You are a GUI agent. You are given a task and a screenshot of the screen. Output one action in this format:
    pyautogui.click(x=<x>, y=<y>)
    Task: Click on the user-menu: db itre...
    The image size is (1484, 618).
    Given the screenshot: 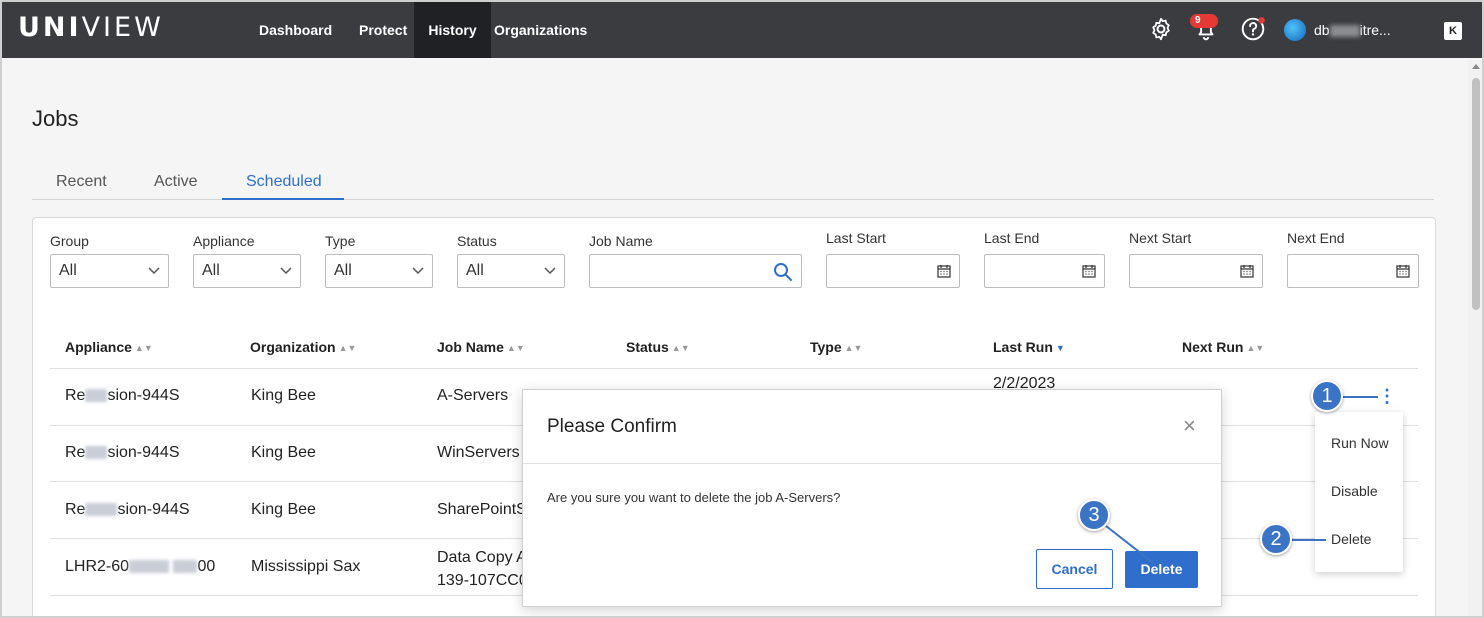 What is the action you would take?
    pyautogui.click(x=1352, y=30)
    